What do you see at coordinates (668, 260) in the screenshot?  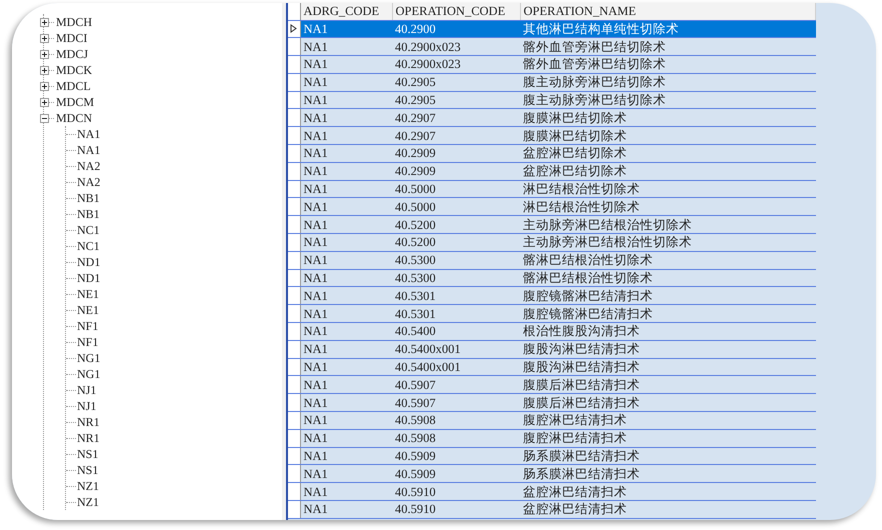 I see `table-cell: 髂淋巴结根治性切除术` at bounding box center [668, 260].